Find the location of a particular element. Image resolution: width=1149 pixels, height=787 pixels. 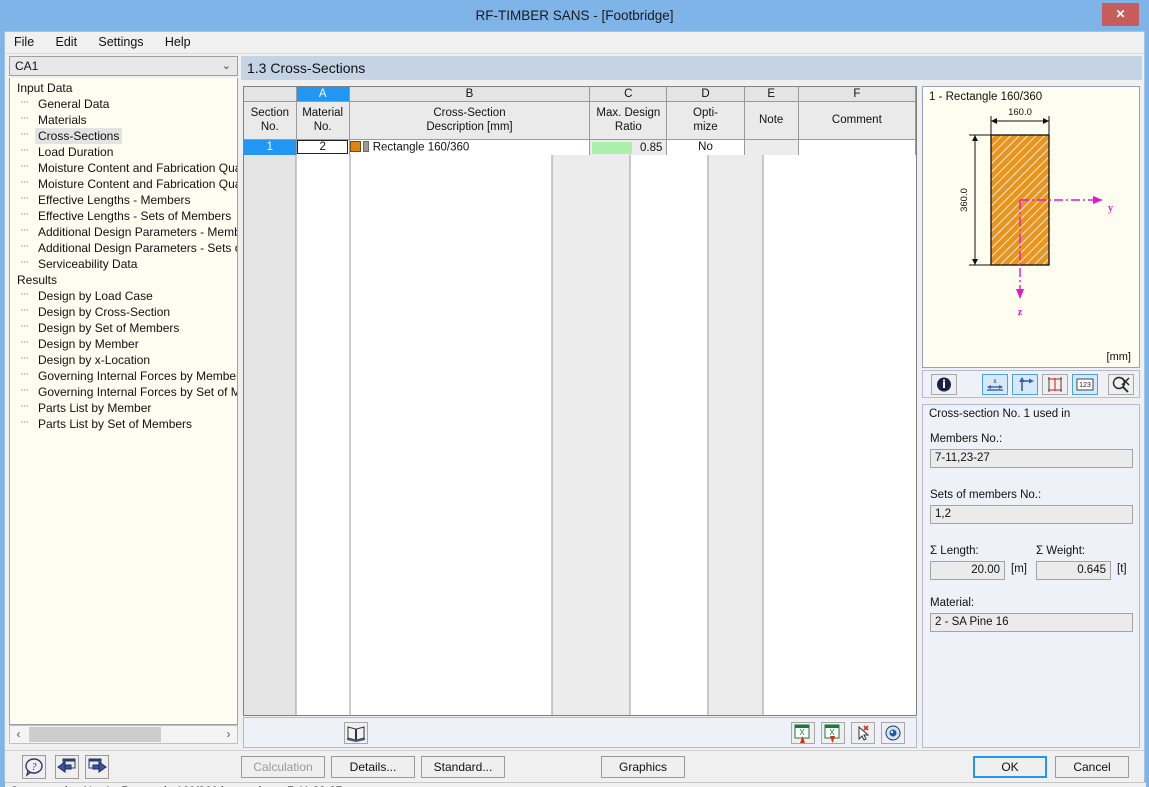

material-field: 2 - SA Pine 16 is located at coordinates (1031, 622).